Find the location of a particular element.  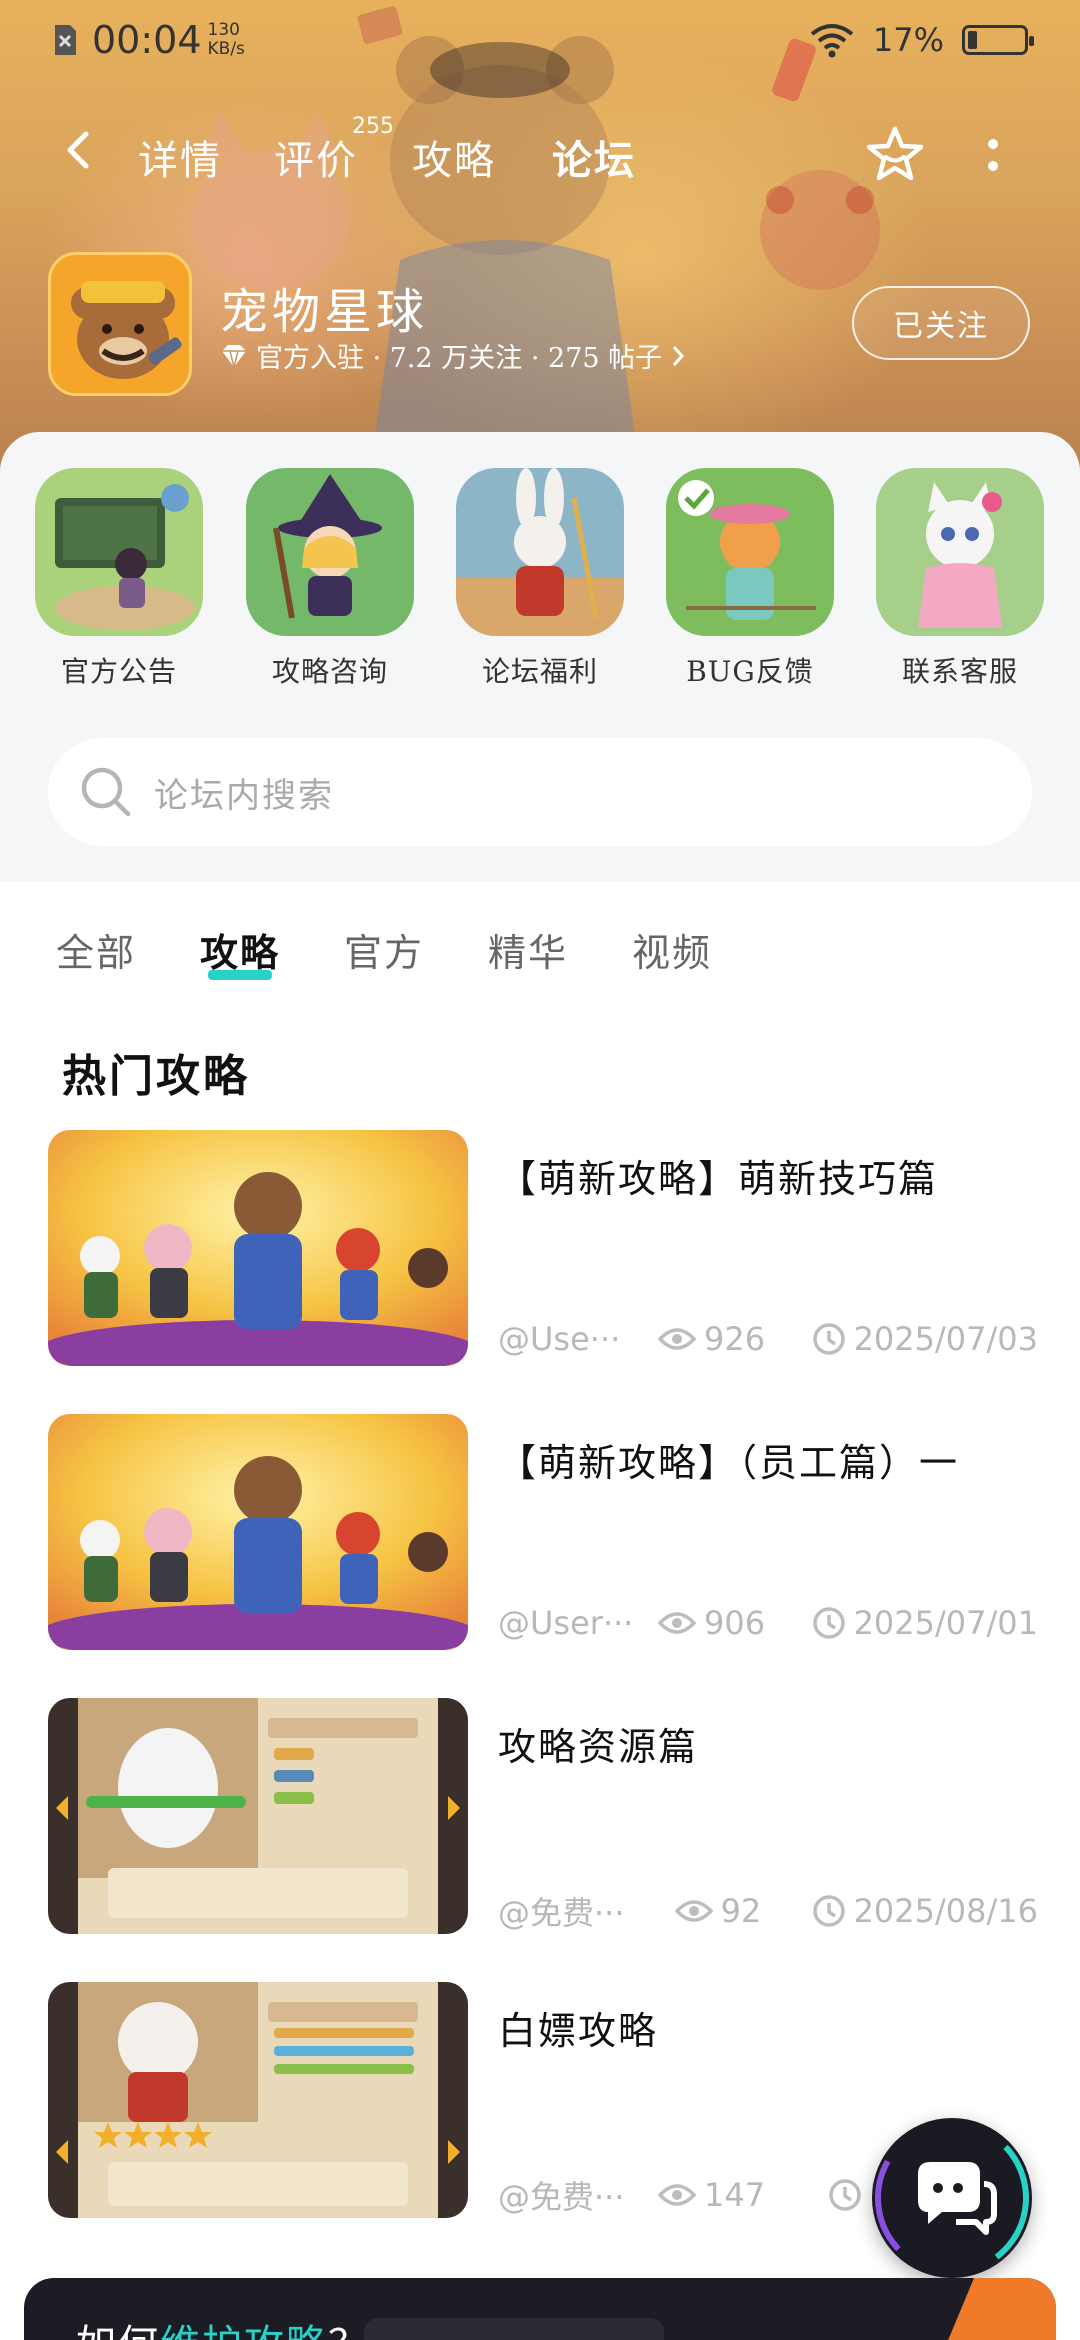

search-placeholder: 论坛内搜索 is located at coordinates (244, 795).